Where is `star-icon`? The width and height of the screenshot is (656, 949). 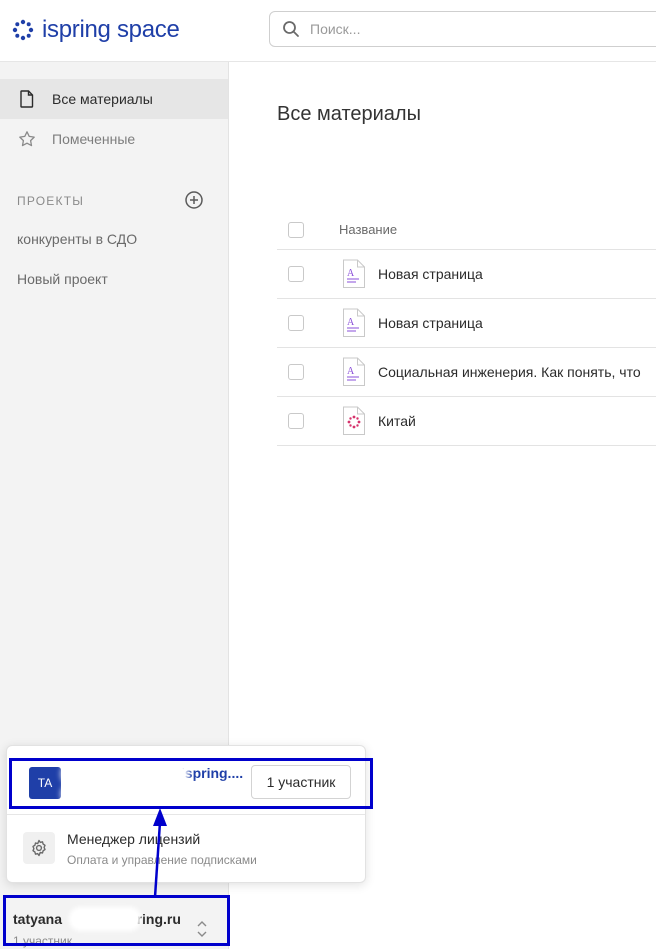 star-icon is located at coordinates (27, 139).